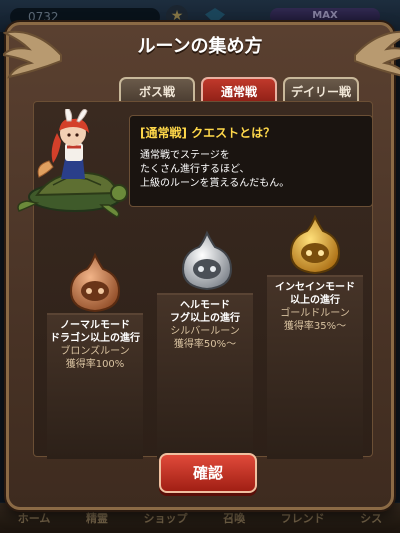 The height and width of the screenshot is (533, 400). Describe the element at coordinates (205, 331) in the screenshot. I see `tier-rune: シルバールーン` at that location.